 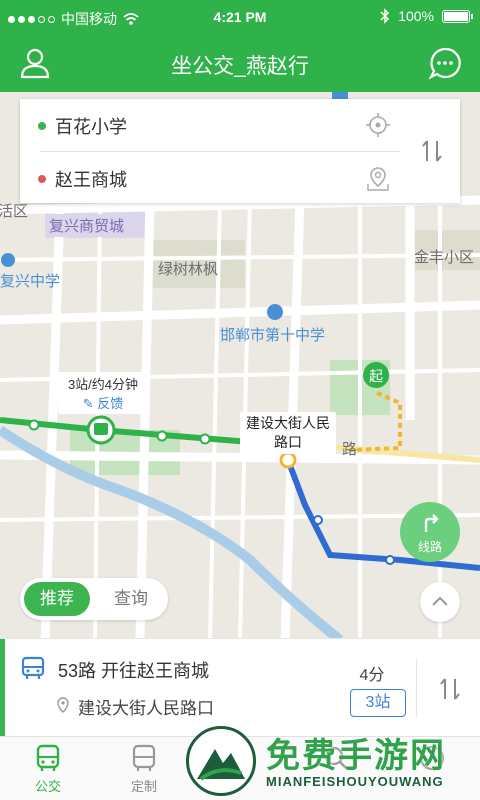 I want to click on chevron-up-icon, so click(x=440, y=601).